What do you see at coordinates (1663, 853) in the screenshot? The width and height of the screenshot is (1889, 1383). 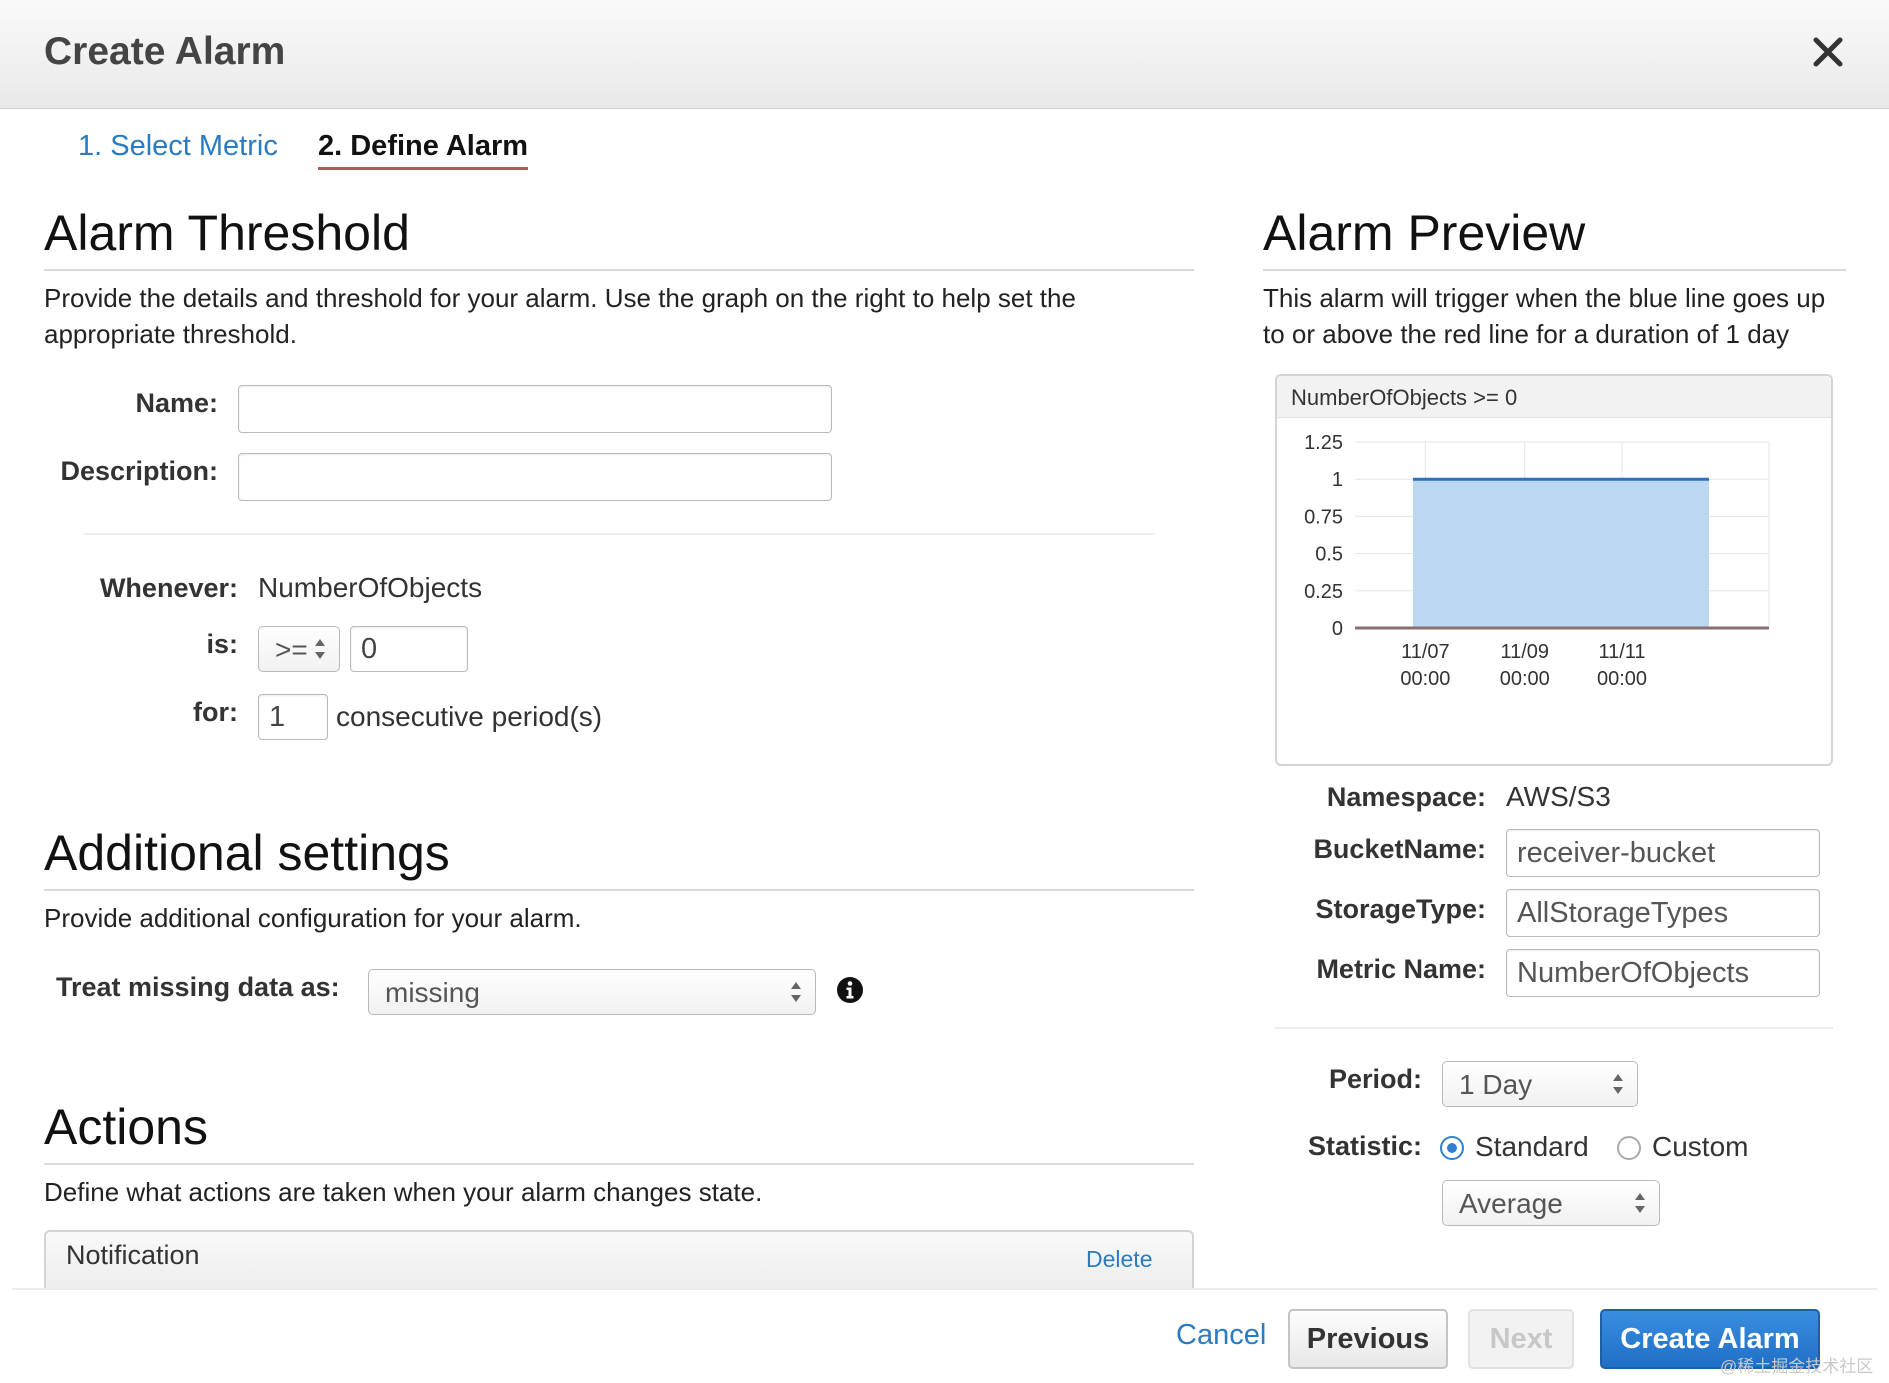 I see `bucket-name-field` at bounding box center [1663, 853].